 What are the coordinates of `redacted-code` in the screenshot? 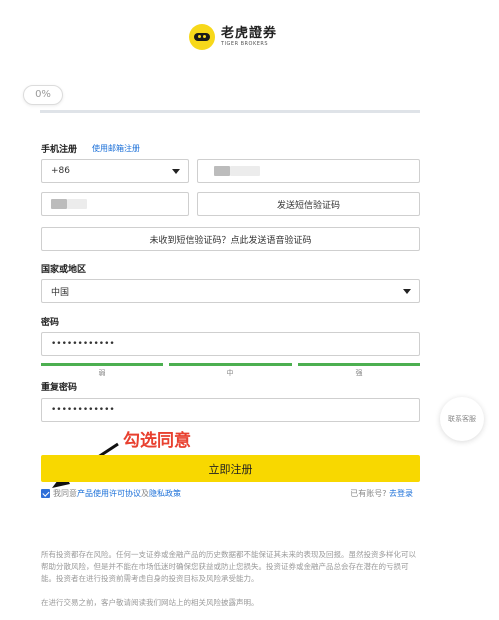 It's located at (59, 204).